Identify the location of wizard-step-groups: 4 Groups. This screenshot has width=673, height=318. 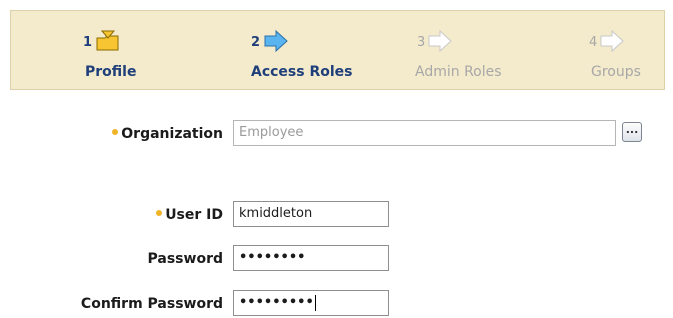
(622, 51).